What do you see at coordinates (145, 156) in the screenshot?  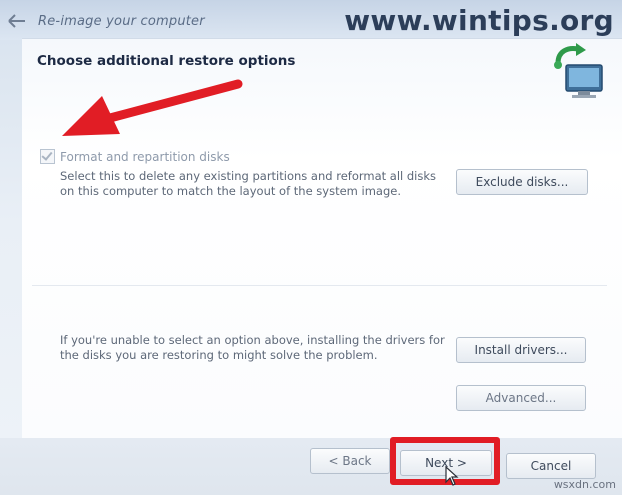 I see `format-option-label: Format and repartition disks` at bounding box center [145, 156].